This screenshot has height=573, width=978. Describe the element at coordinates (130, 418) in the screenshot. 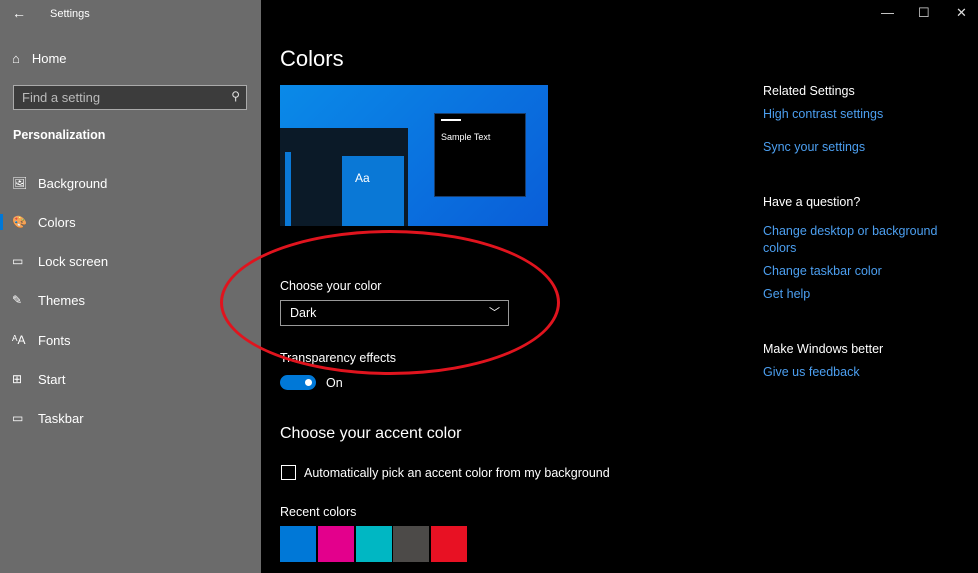

I see `sidebar-item-taskbar: ▭ Taskbar` at that location.